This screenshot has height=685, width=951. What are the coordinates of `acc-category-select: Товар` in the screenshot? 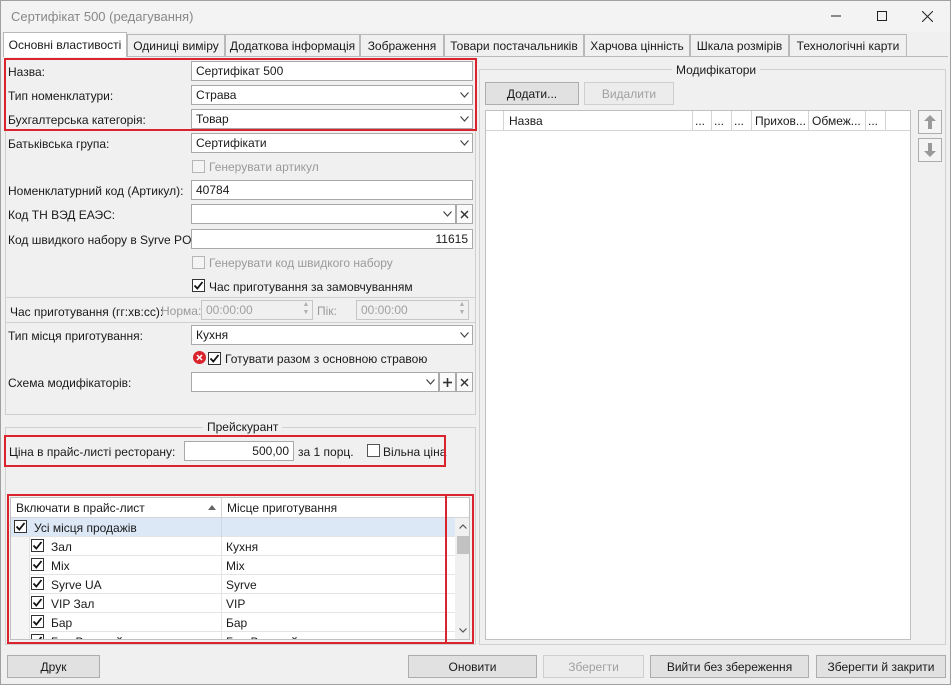 It's located at (332, 119).